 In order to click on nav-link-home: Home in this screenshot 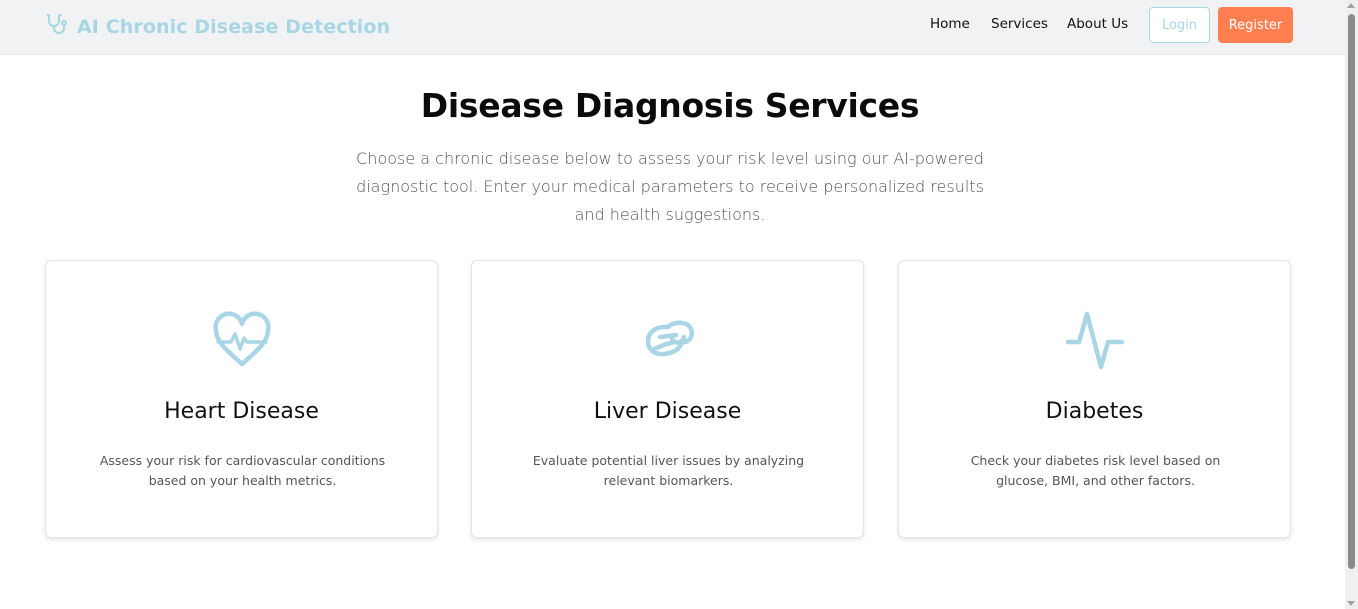, I will do `click(950, 24)`.